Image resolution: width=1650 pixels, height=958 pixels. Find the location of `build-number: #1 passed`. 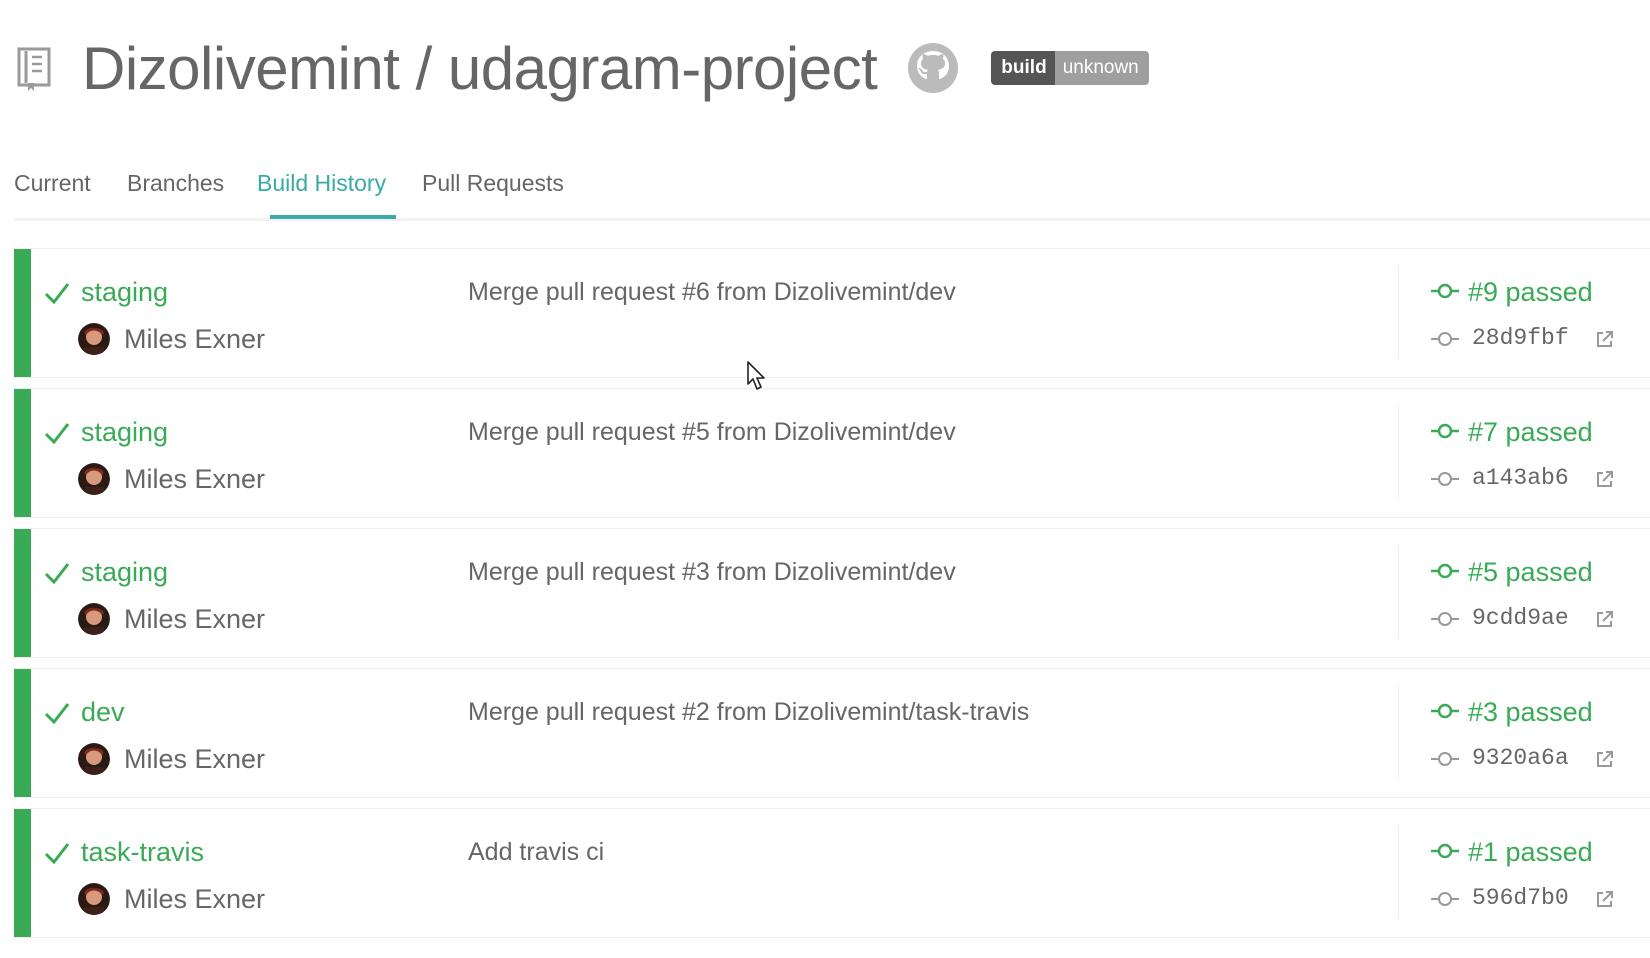

build-number: #1 passed is located at coordinates (1530, 852).